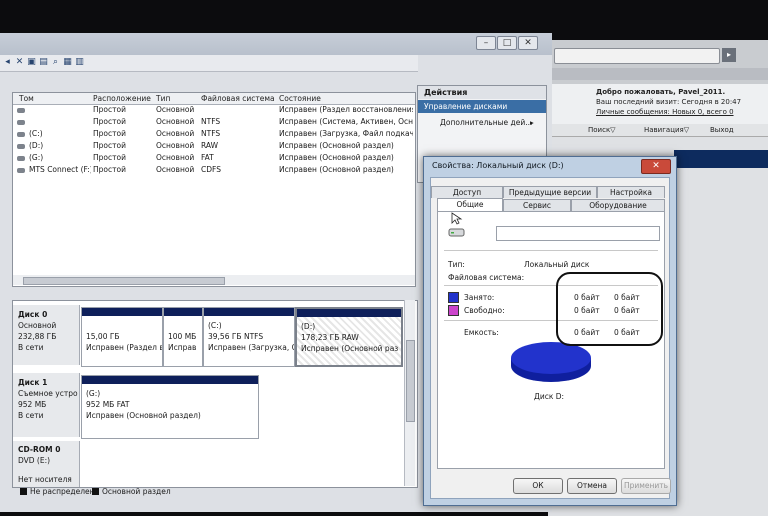 The width and height of the screenshot is (768, 516). I want to click on disk-kind: Съемное устро, so click(48, 393).